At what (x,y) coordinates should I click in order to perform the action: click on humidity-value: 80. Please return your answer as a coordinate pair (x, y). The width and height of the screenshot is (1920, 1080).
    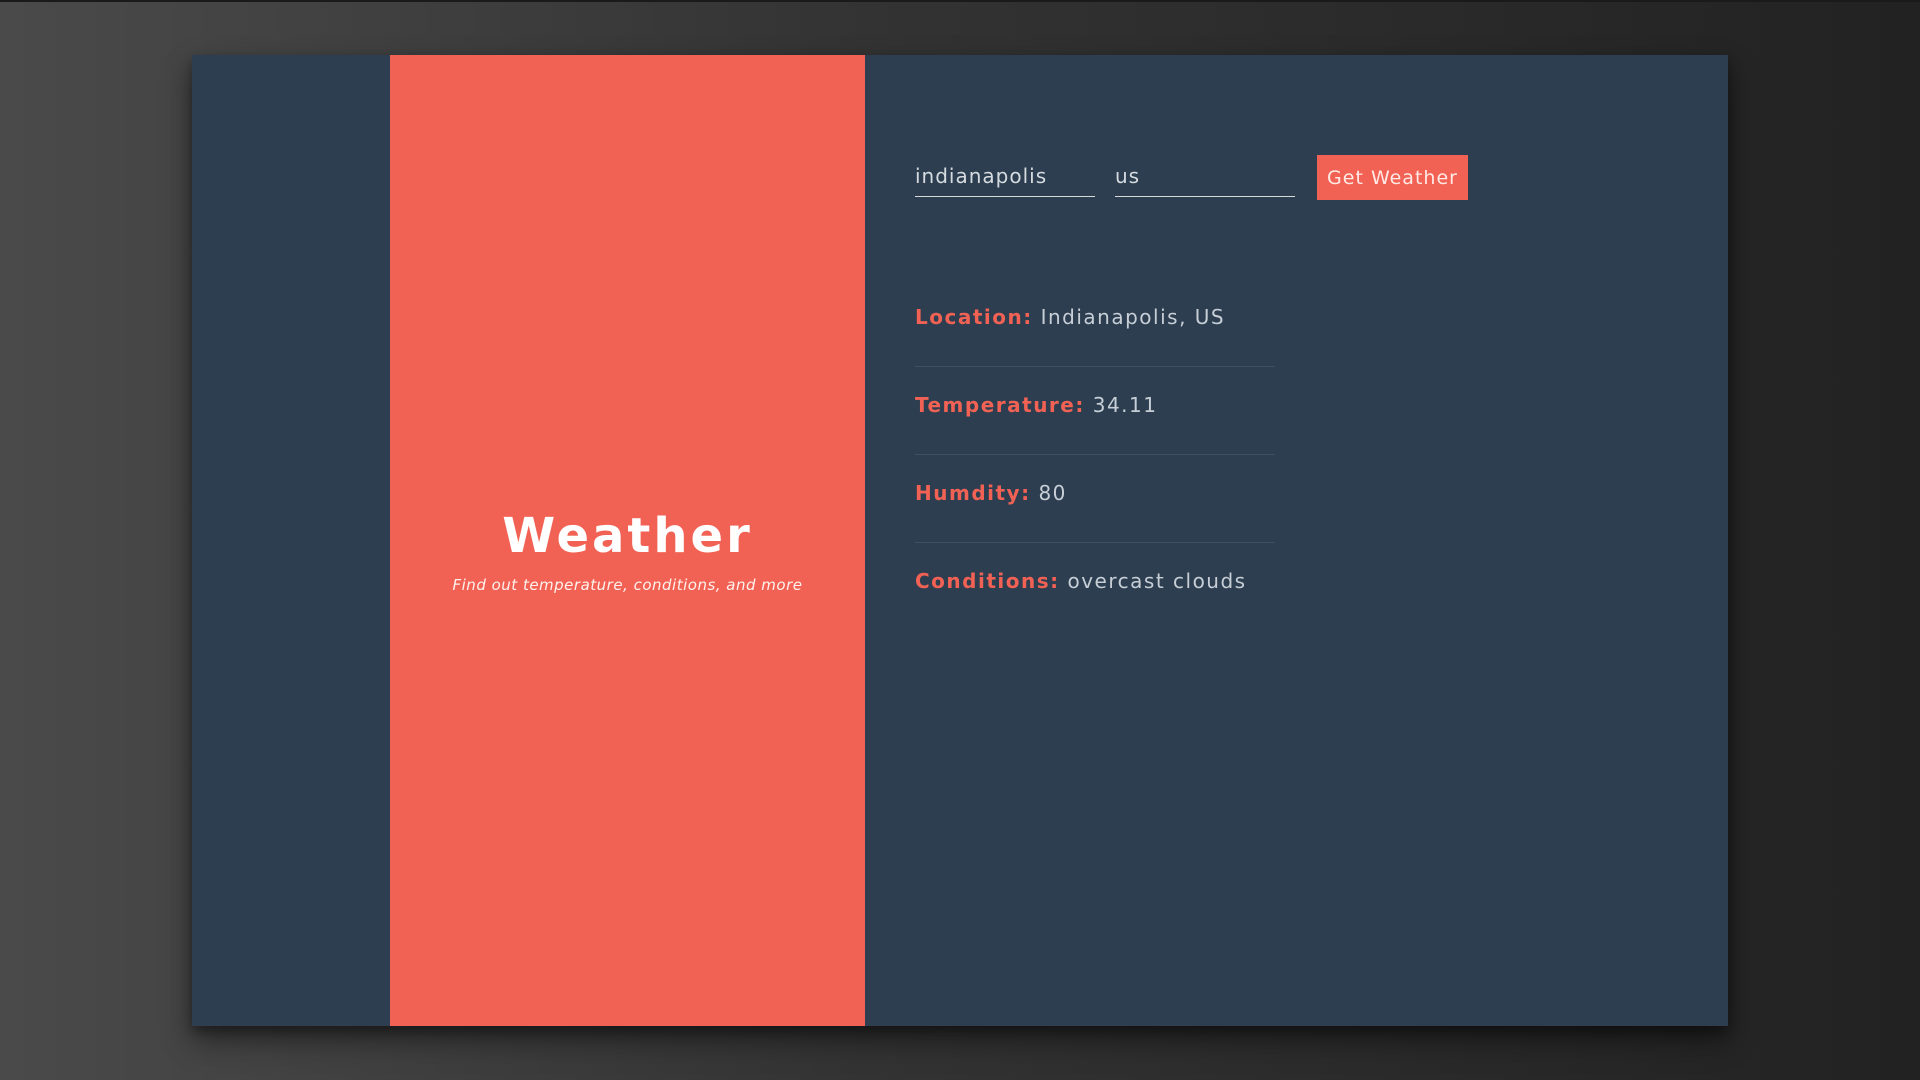
    Looking at the image, I should click on (1052, 493).